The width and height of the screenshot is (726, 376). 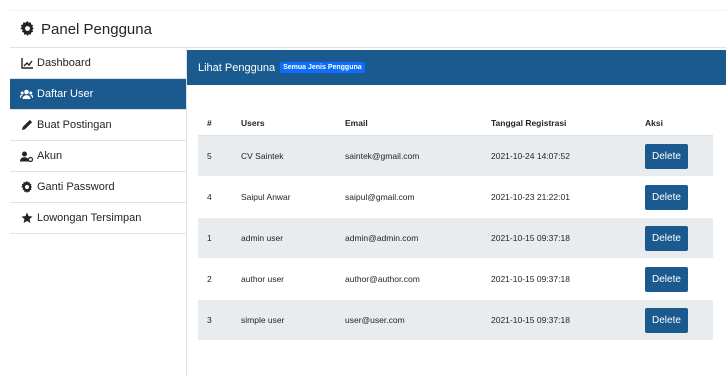 I want to click on card-header: Lihat Pengguna Semua Jenis Pengguna, so click(x=456, y=67).